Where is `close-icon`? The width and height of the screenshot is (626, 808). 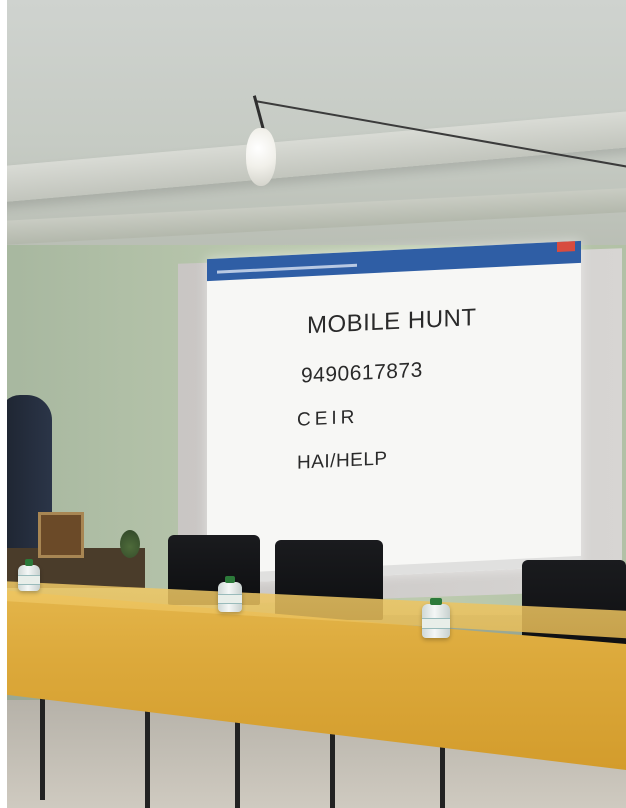
close-icon is located at coordinates (566, 247).